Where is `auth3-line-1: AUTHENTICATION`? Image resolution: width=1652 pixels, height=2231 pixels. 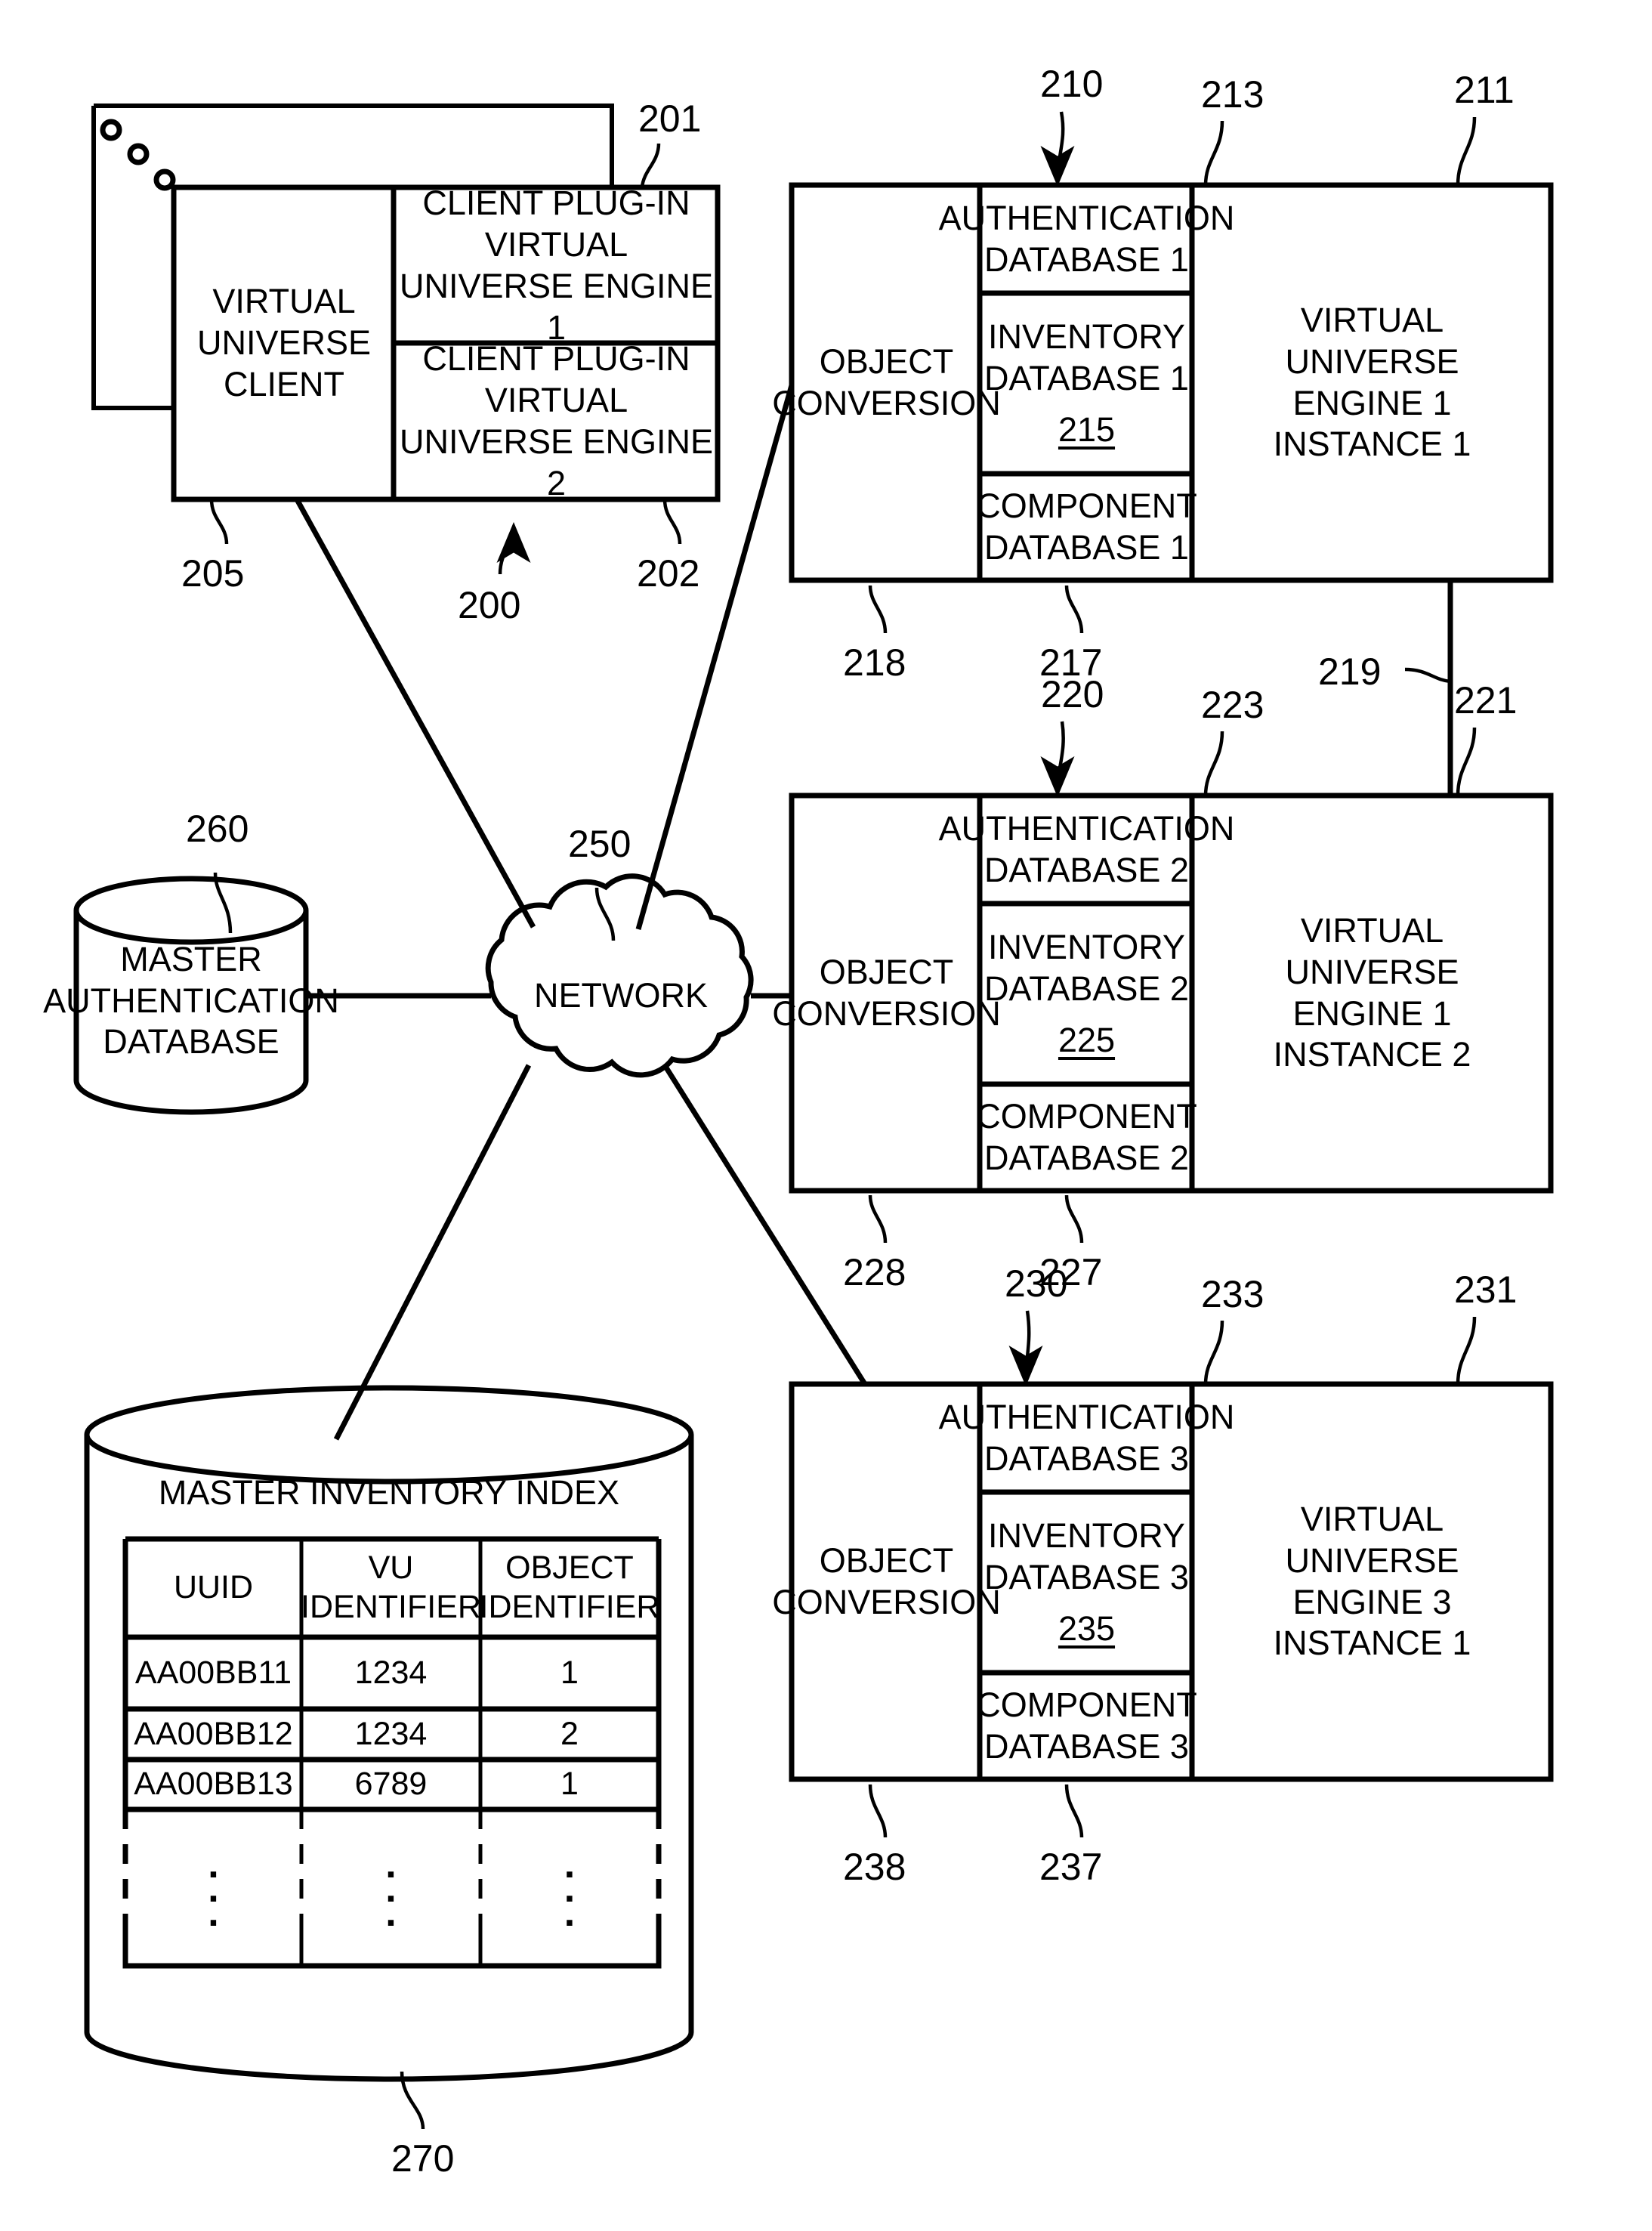 auth3-line-1: AUTHENTICATION is located at coordinates (1086, 1417).